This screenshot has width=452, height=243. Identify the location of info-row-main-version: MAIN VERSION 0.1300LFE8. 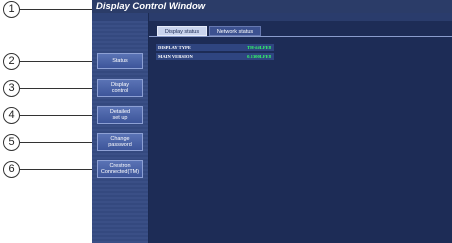
(215, 56).